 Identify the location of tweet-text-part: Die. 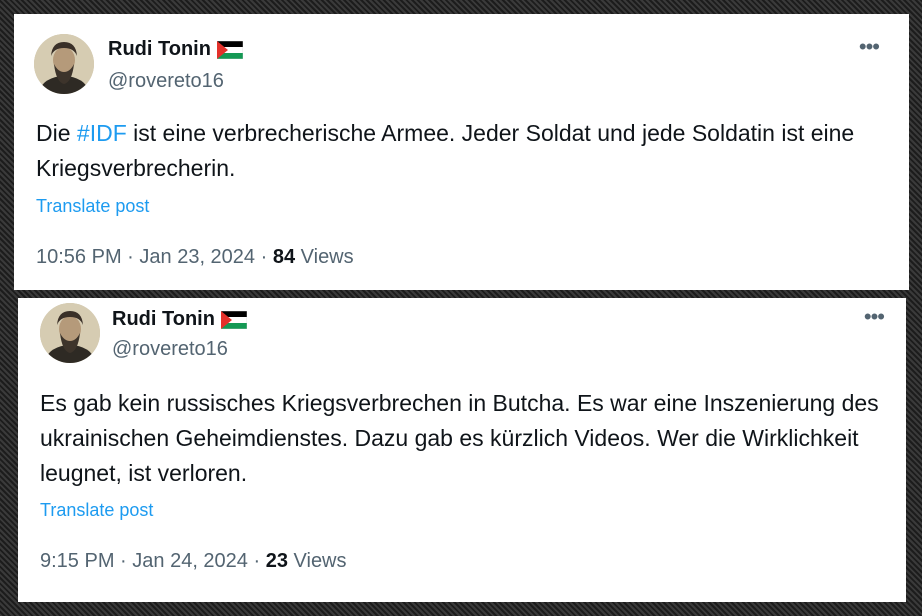
(56, 133).